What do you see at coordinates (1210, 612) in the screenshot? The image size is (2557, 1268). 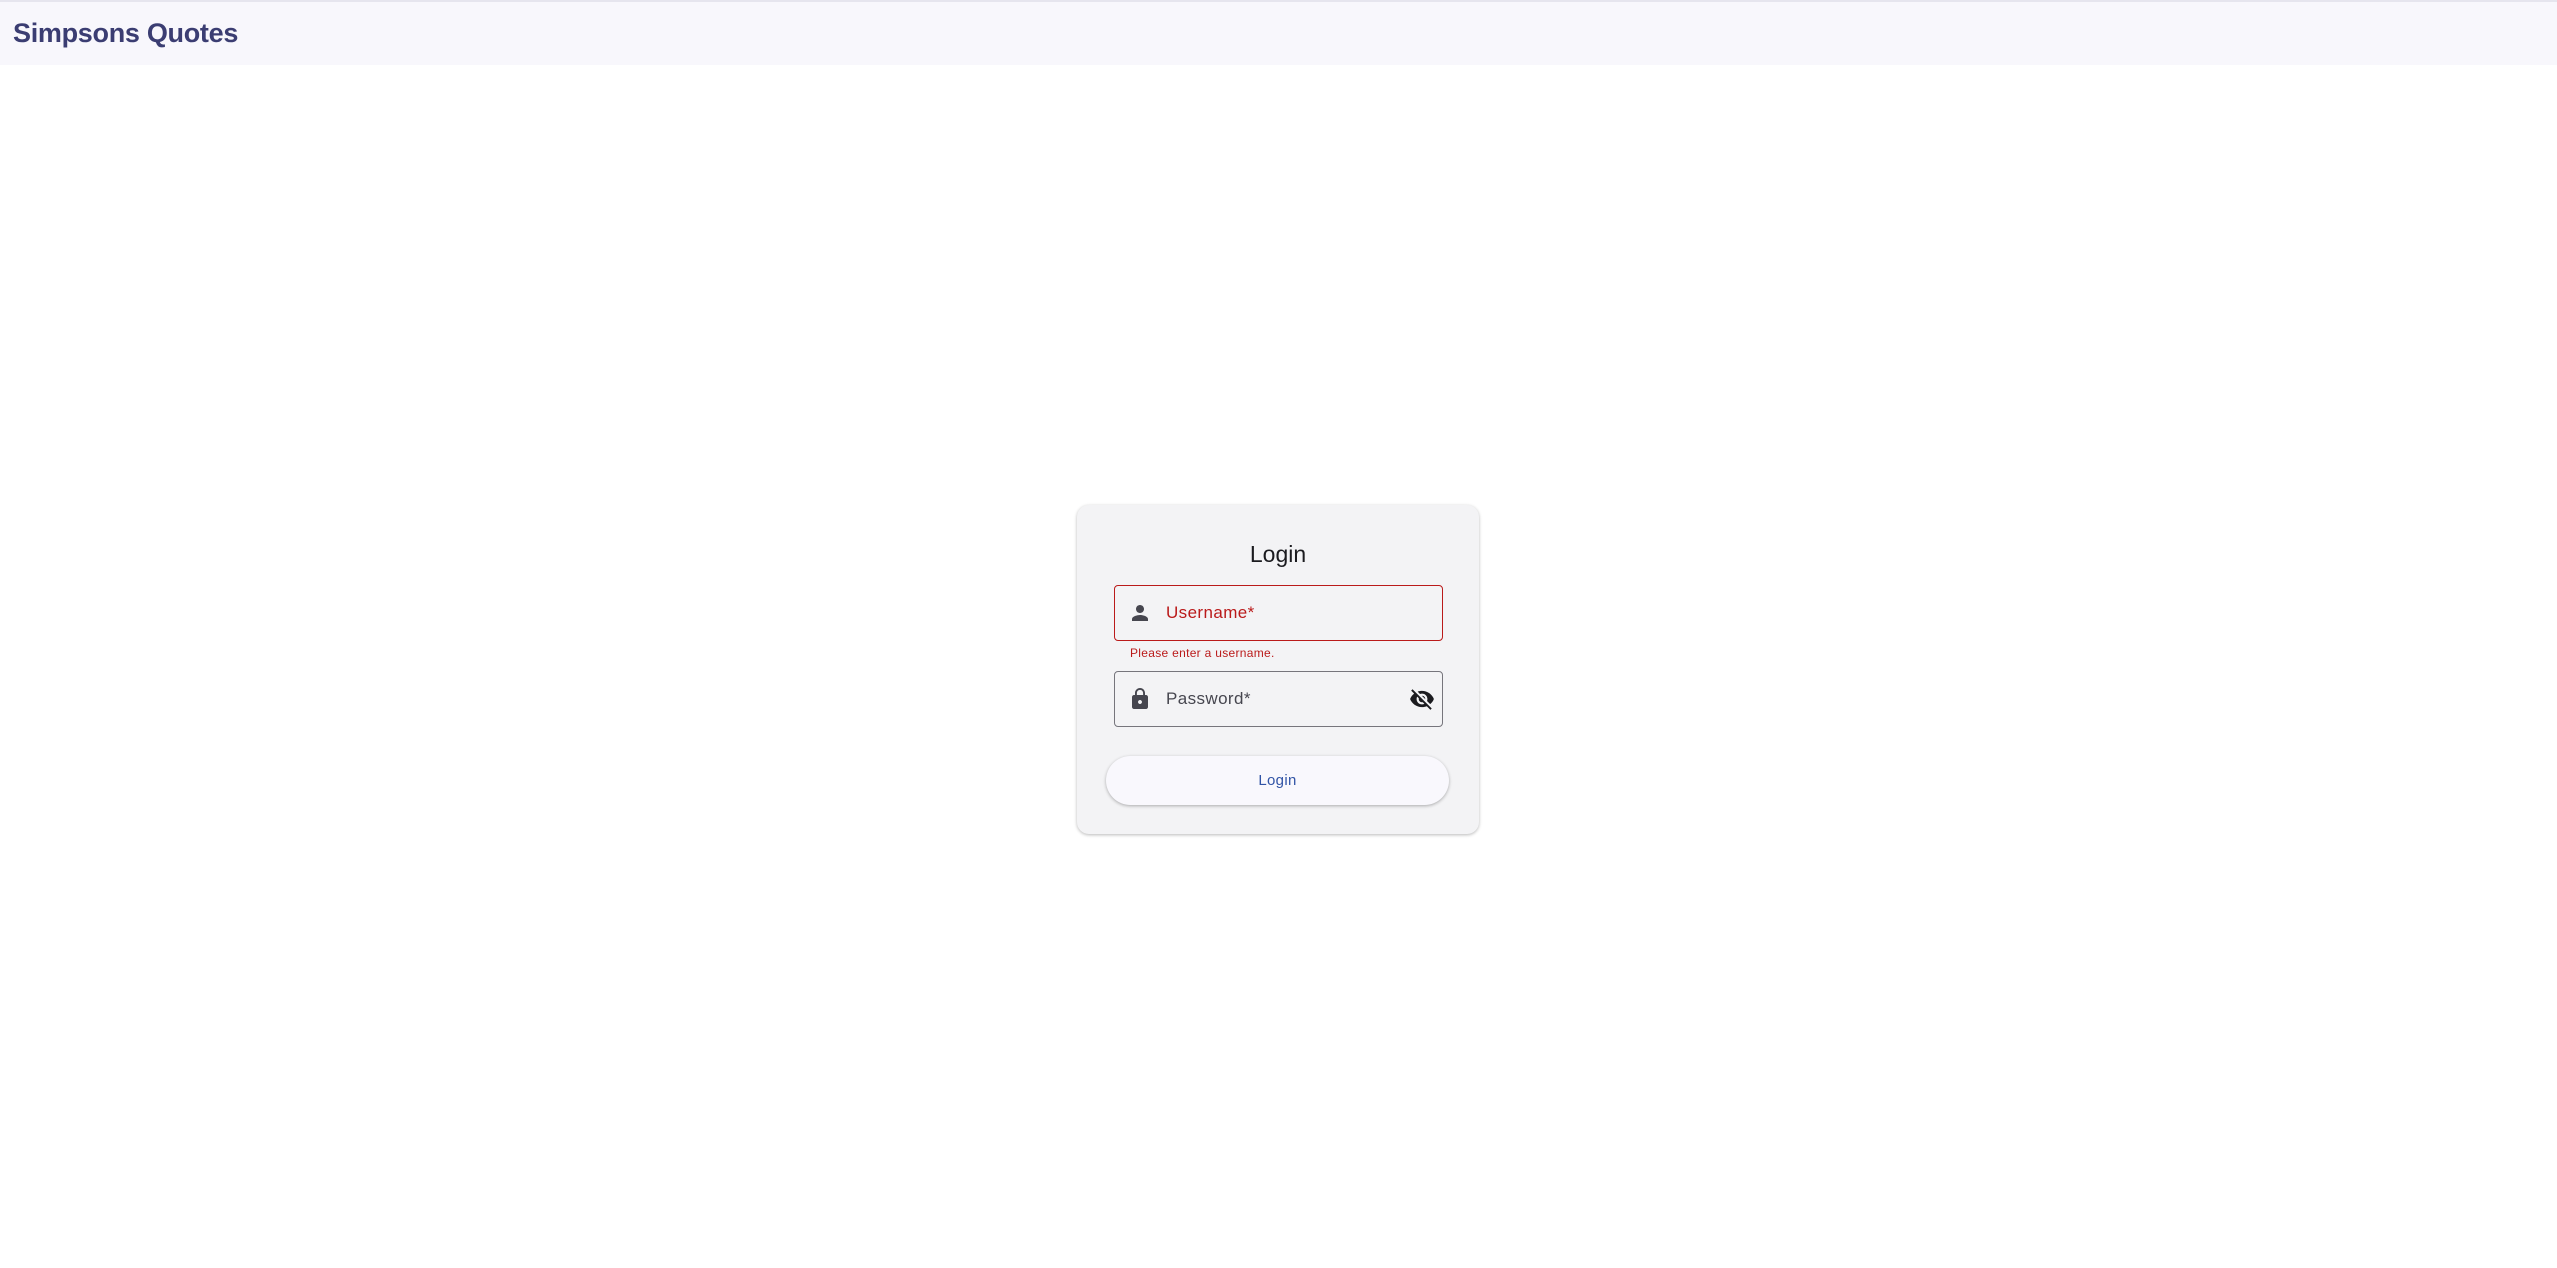 I see `username-label: Username*` at bounding box center [1210, 612].